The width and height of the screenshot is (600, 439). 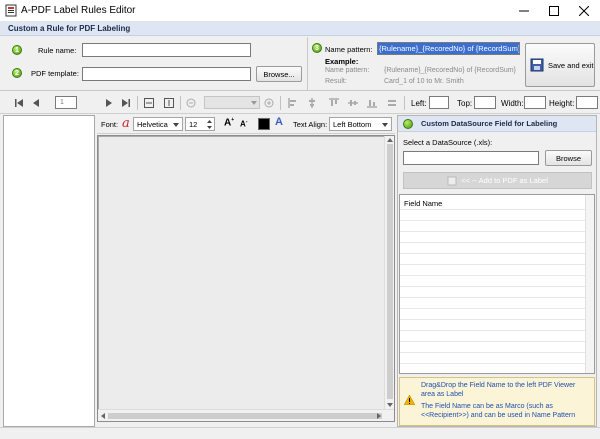 I want to click on vertical-scrollbar, so click(x=389, y=272).